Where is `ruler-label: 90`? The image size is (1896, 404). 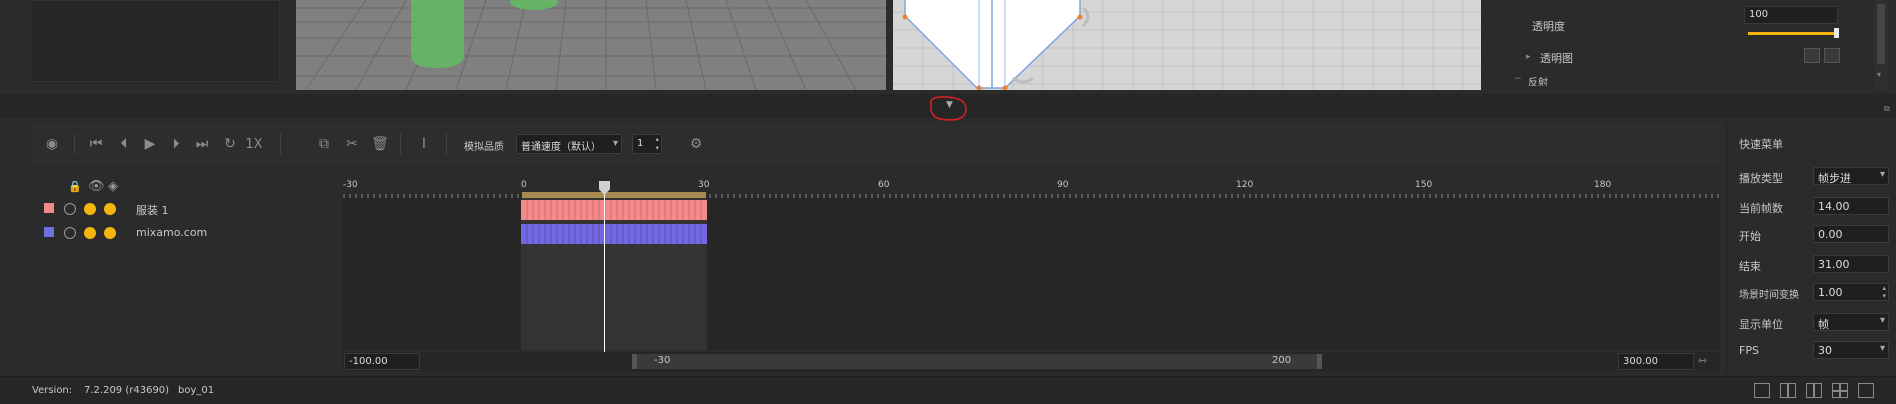
ruler-label: 90 is located at coordinates (1063, 185).